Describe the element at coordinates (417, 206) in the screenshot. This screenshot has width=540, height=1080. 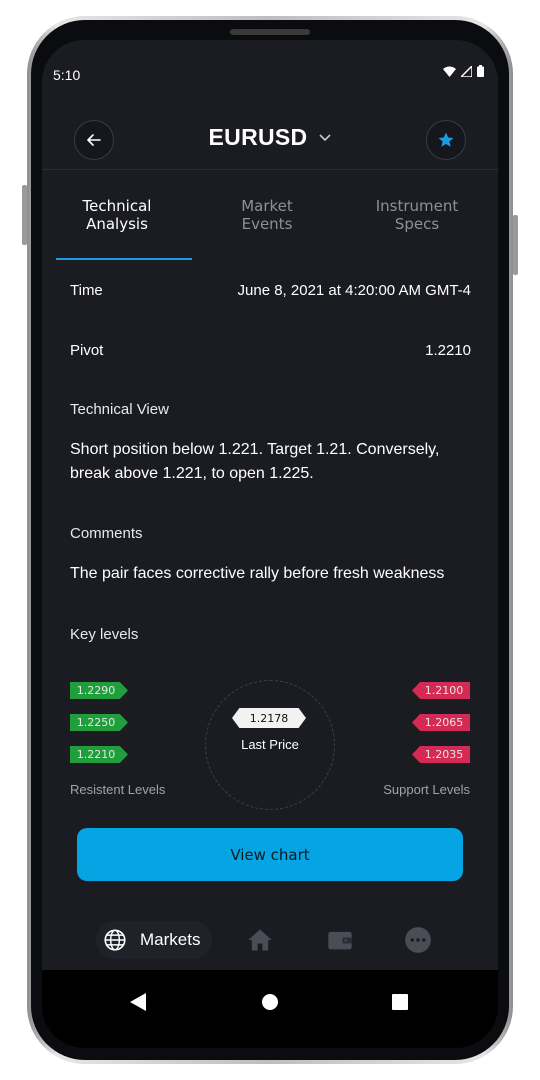
I see `tab-label: Instrument` at that location.